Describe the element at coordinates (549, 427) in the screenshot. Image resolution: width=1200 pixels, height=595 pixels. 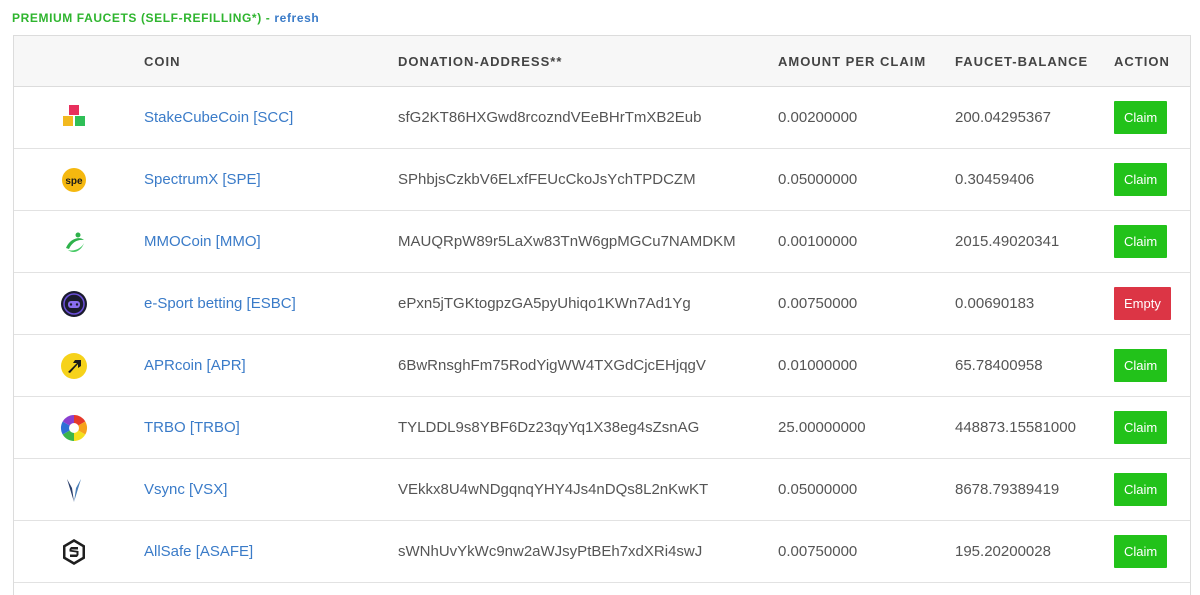
I see `donation-address: TYLDDL9s8YBF6Dz23qyYq1X38eg4sZsnAG` at that location.